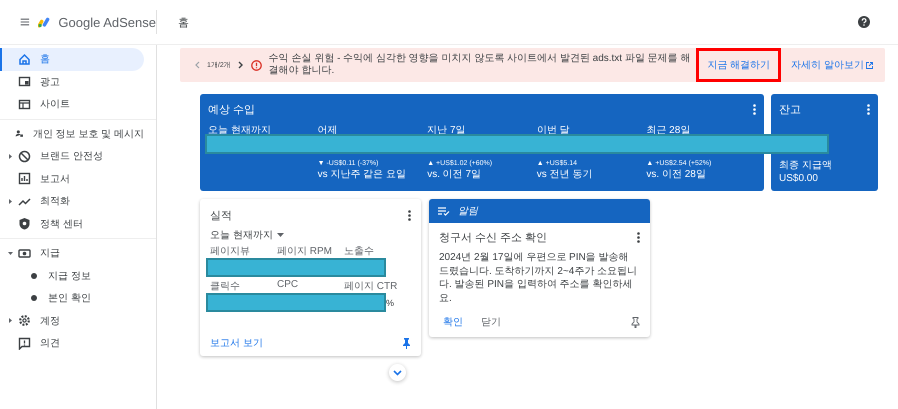 This screenshot has width=898, height=409. What do you see at coordinates (72, 156) in the screenshot?
I see `sidebar-item: 브랜드 안전성` at bounding box center [72, 156].